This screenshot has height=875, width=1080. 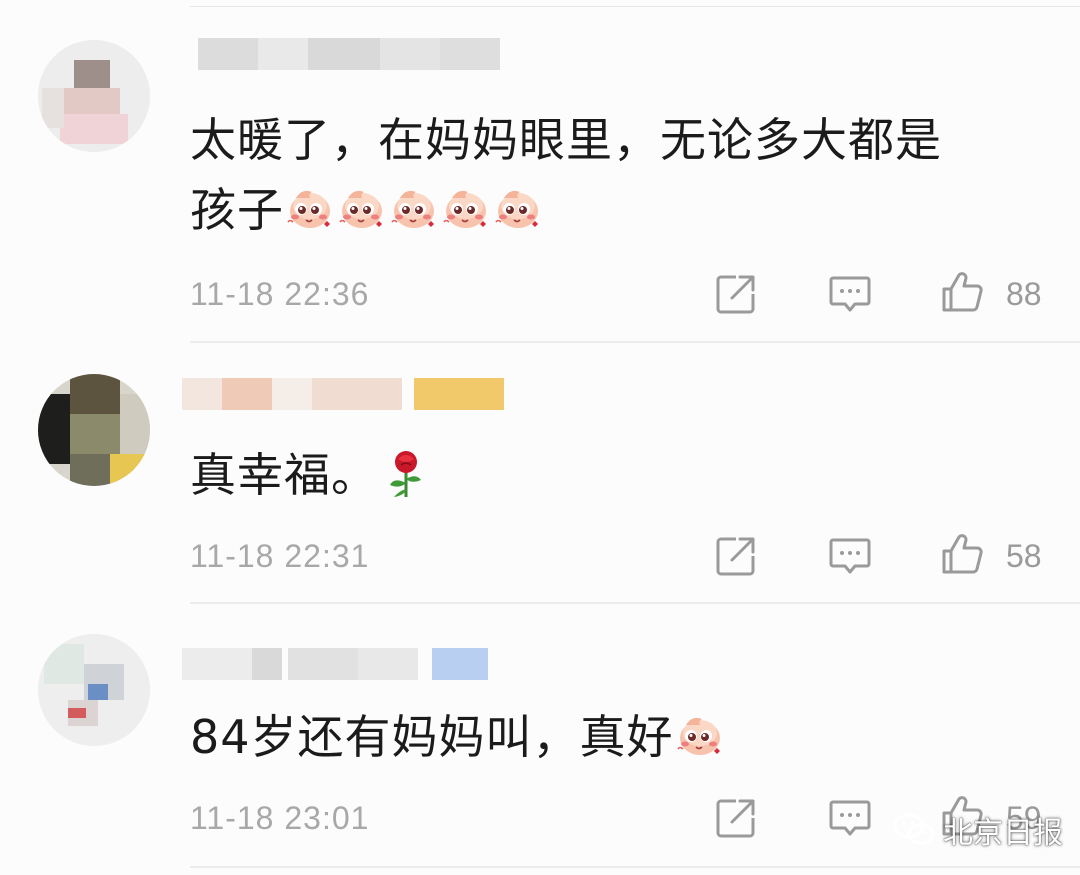 I want to click on comment-timestamp: 11-18 22:31, so click(x=280, y=556).